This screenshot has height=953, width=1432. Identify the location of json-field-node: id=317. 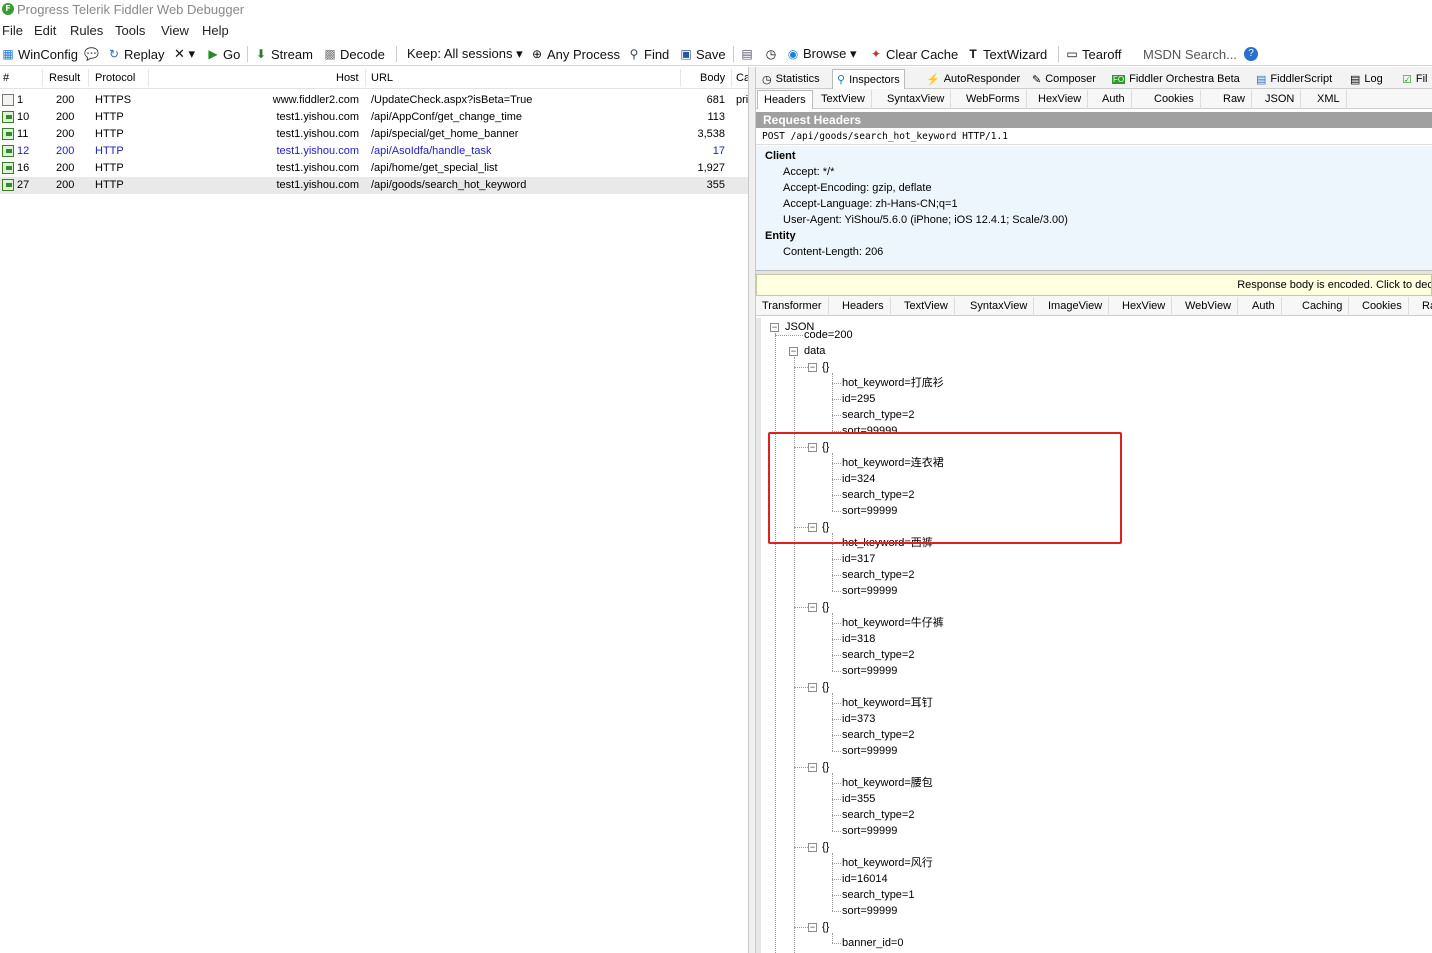
(858, 559).